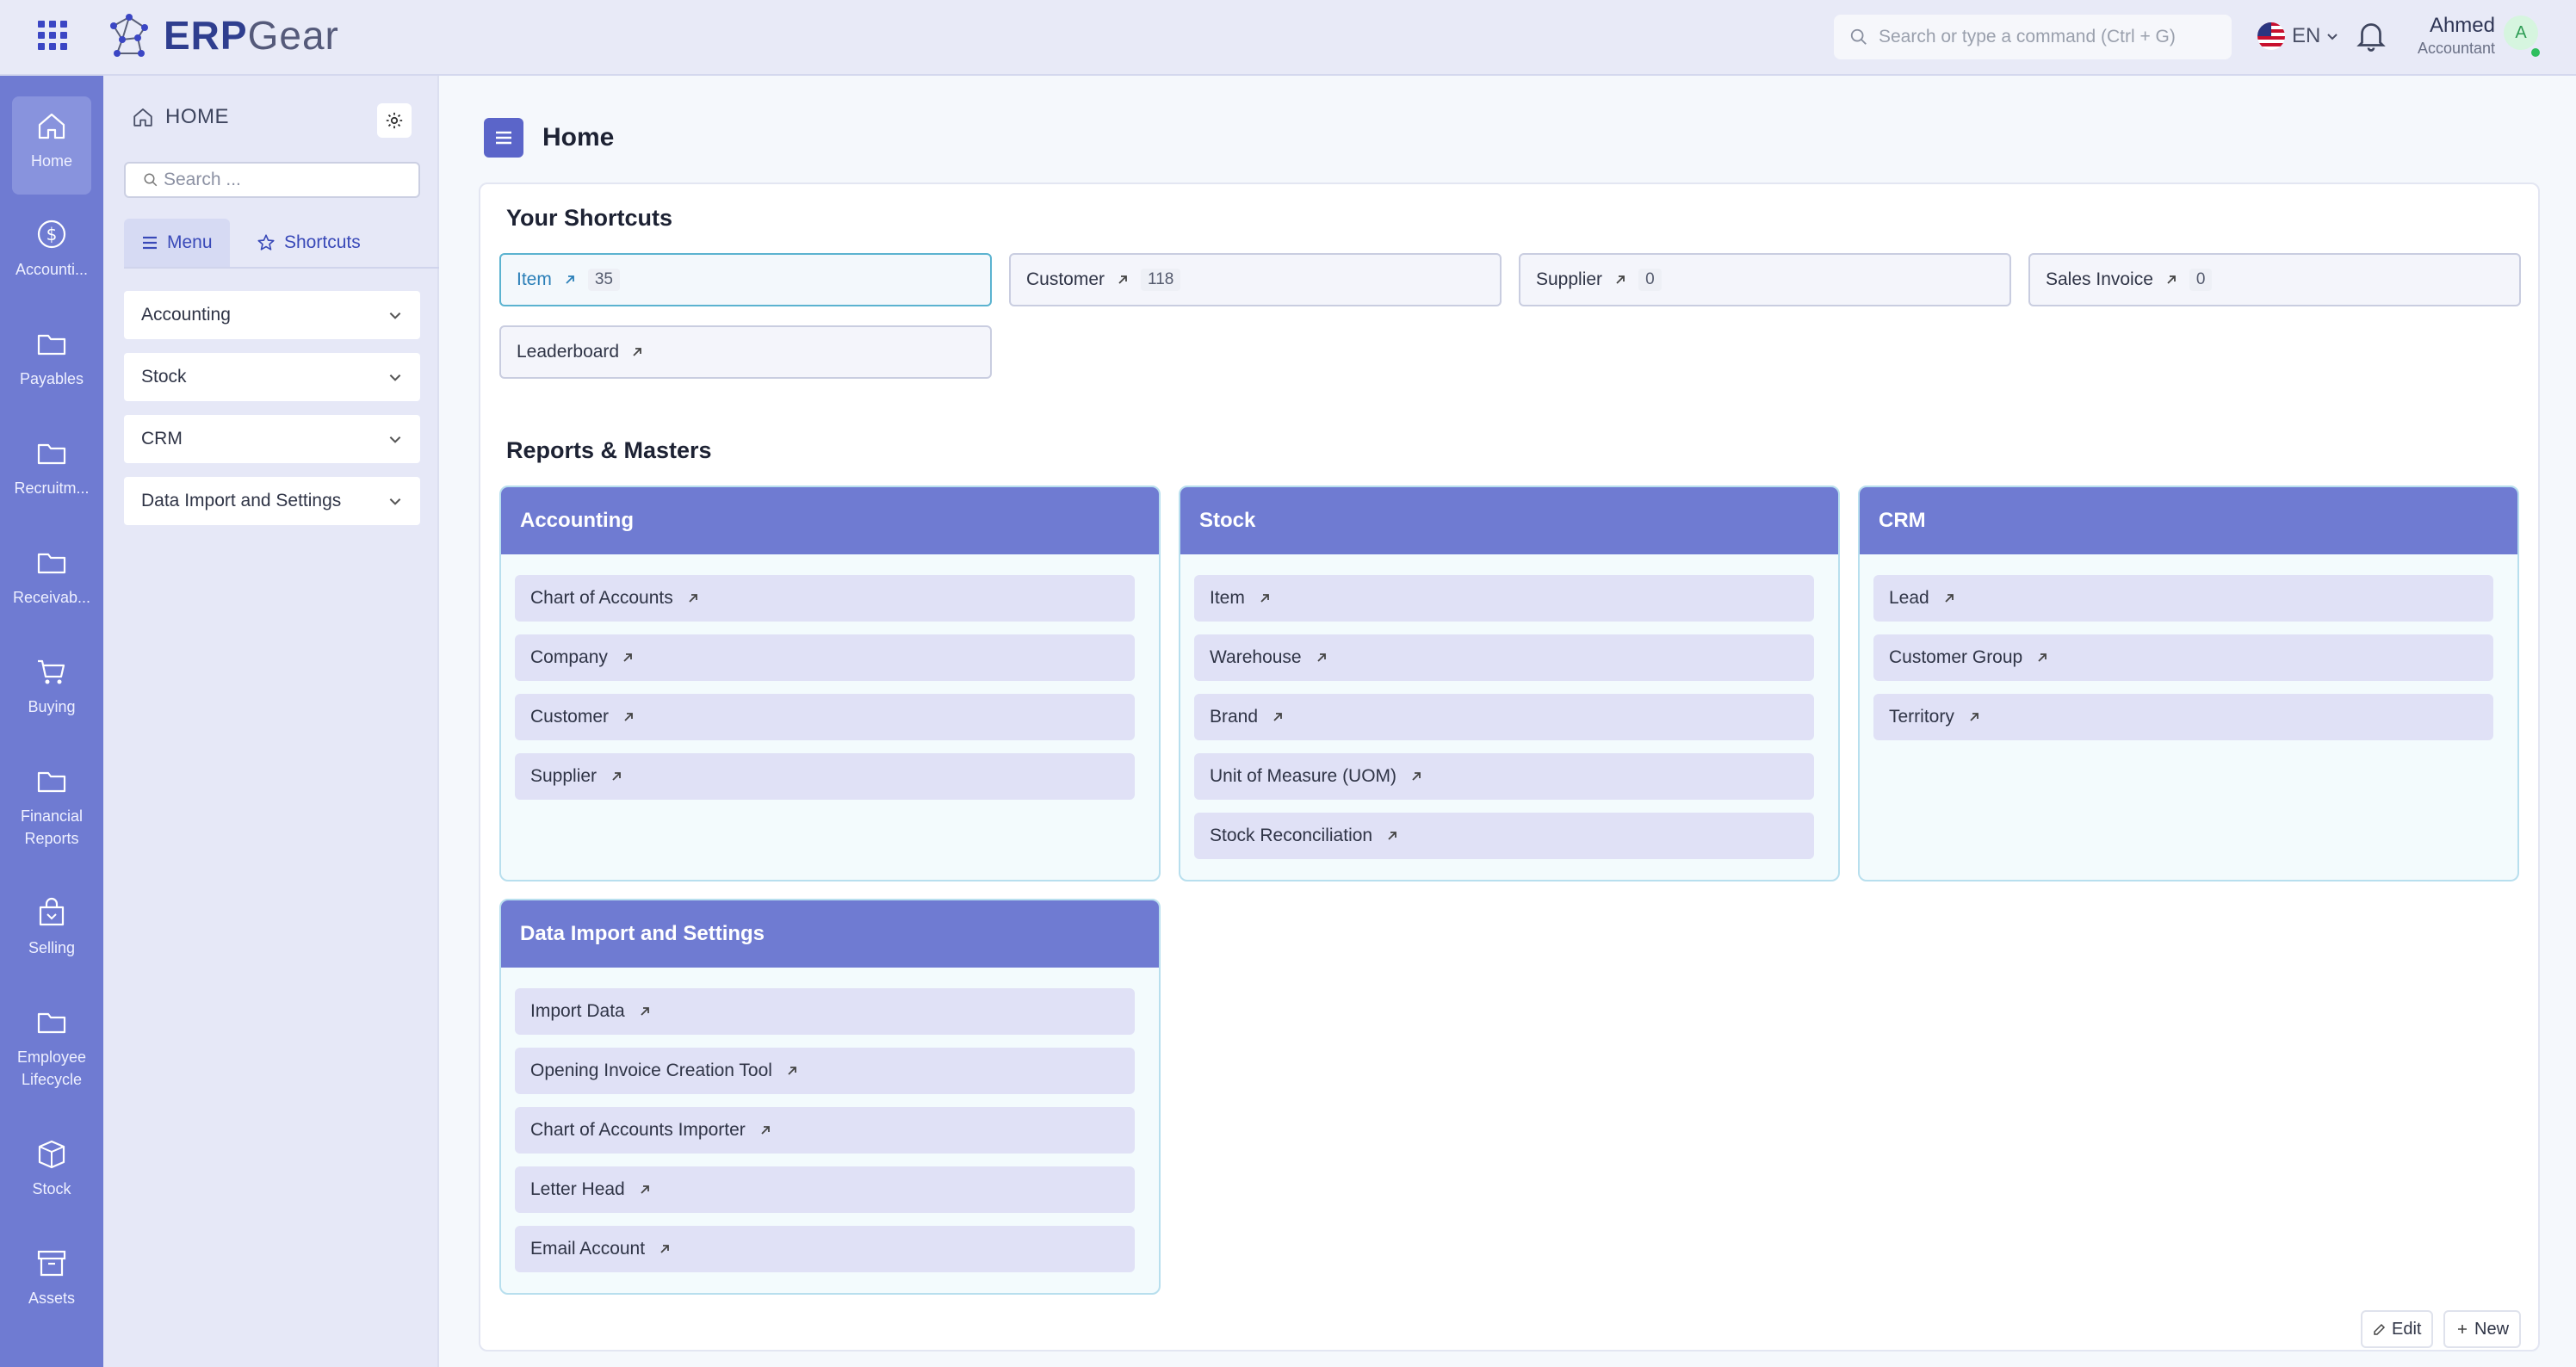 The height and width of the screenshot is (1367, 2576). What do you see at coordinates (825, 657) in the screenshot?
I see `report-link-company: Company` at bounding box center [825, 657].